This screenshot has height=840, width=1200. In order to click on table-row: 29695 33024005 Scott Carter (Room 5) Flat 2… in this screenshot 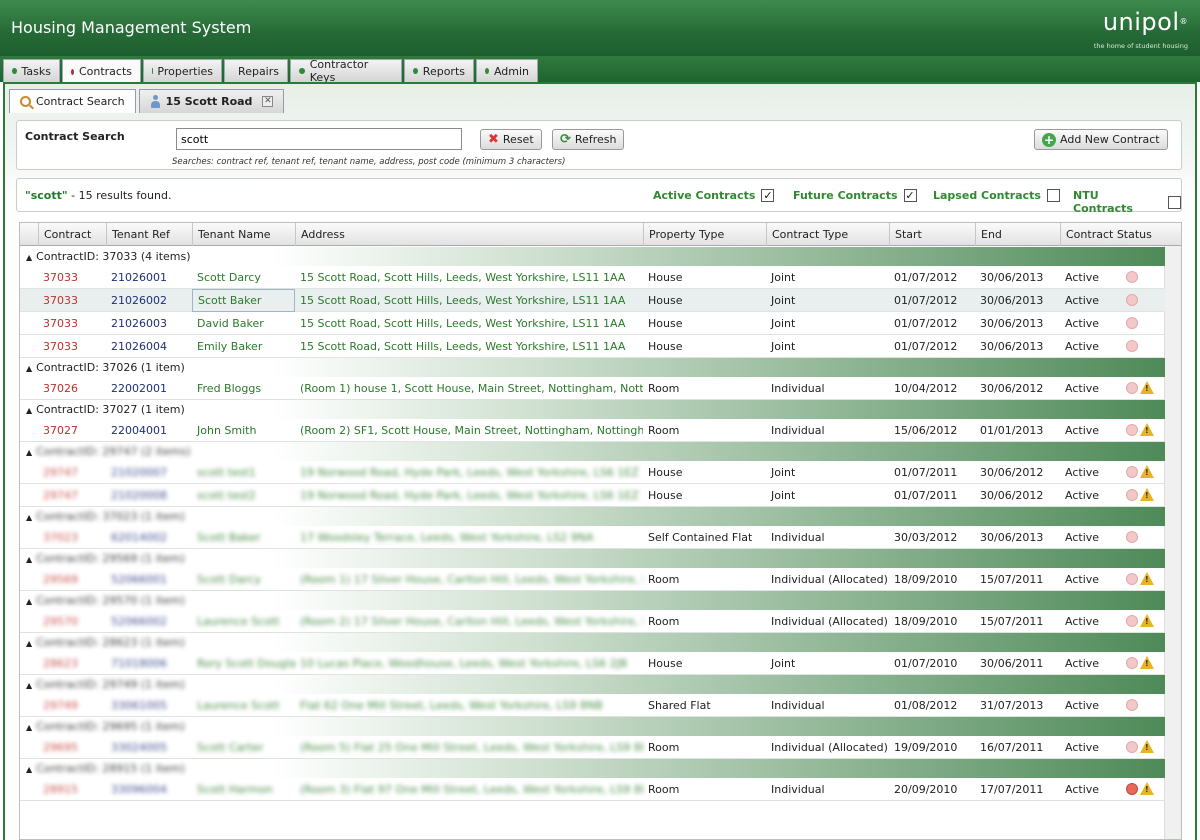, I will do `click(592, 747)`.